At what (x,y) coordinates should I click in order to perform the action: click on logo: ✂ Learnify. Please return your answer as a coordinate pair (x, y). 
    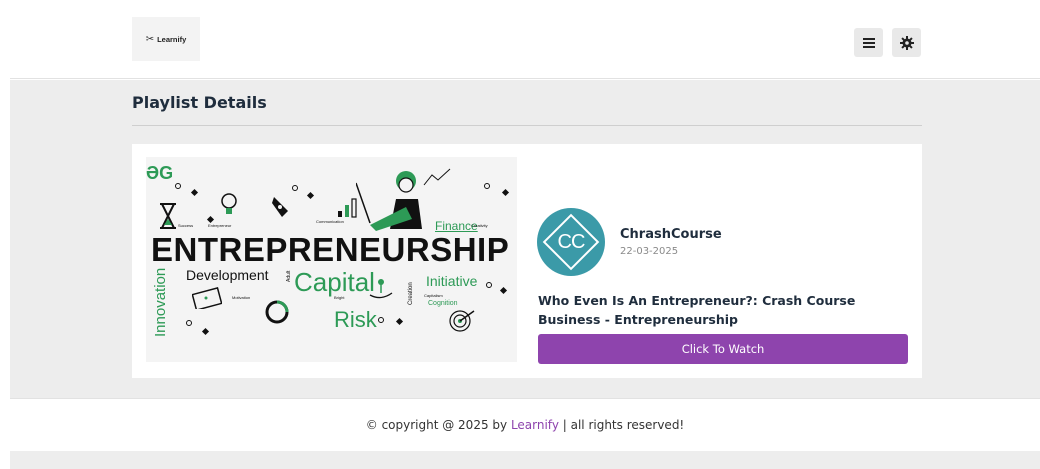
    Looking at the image, I should click on (166, 39).